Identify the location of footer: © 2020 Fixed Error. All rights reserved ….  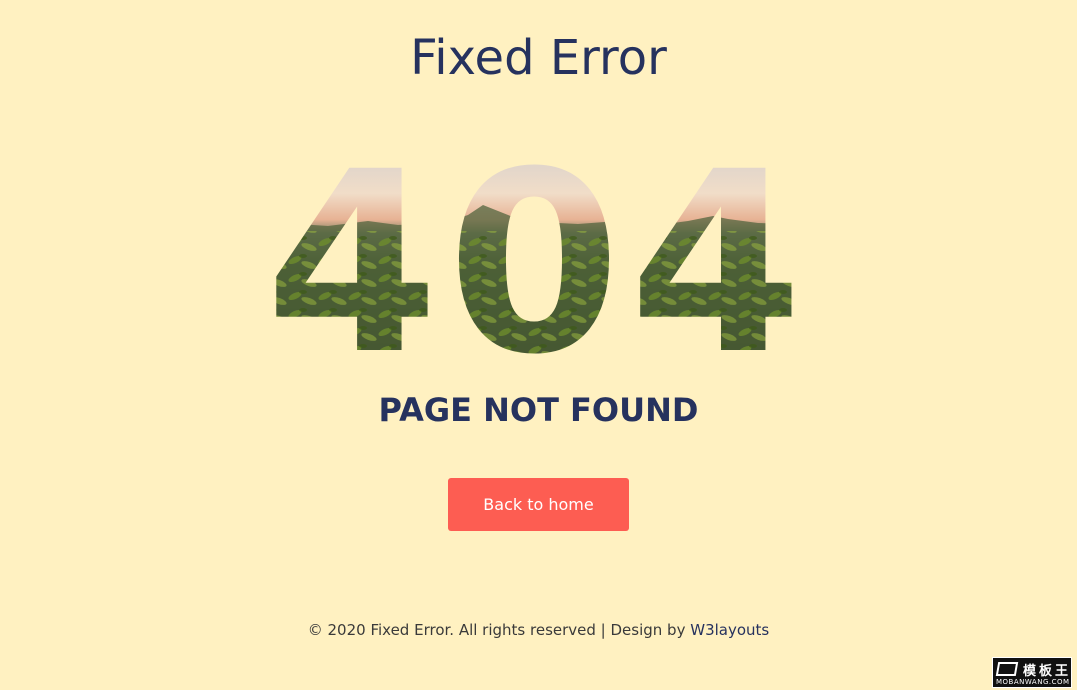
(538, 630).